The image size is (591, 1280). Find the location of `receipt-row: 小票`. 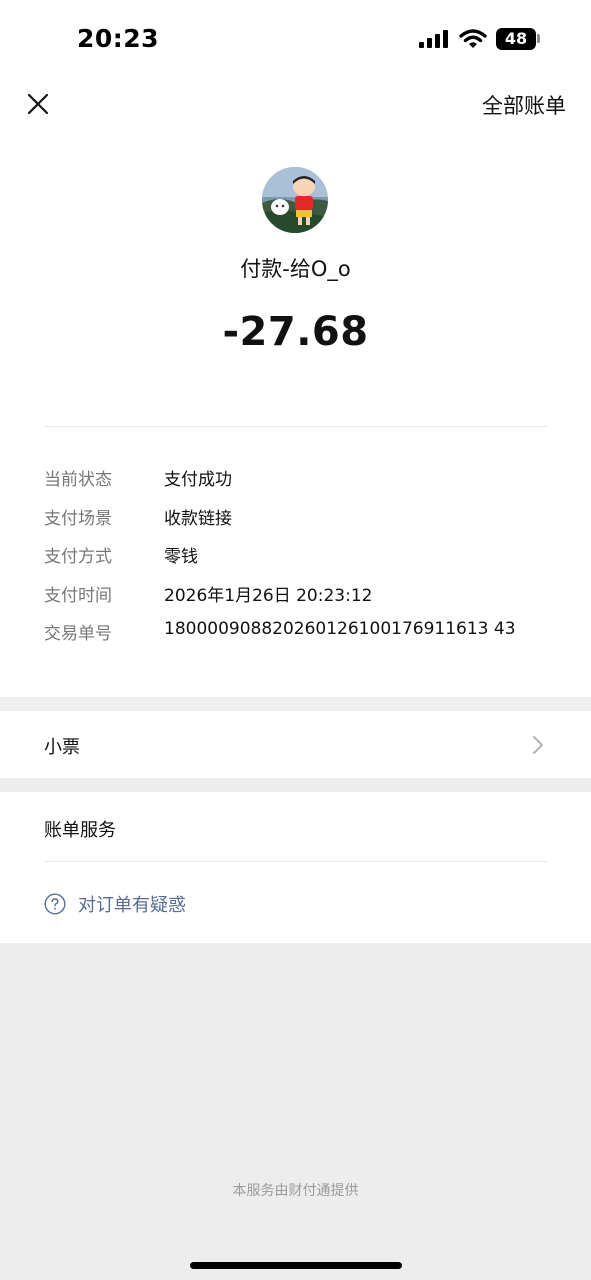

receipt-row: 小票 is located at coordinates (295, 744).